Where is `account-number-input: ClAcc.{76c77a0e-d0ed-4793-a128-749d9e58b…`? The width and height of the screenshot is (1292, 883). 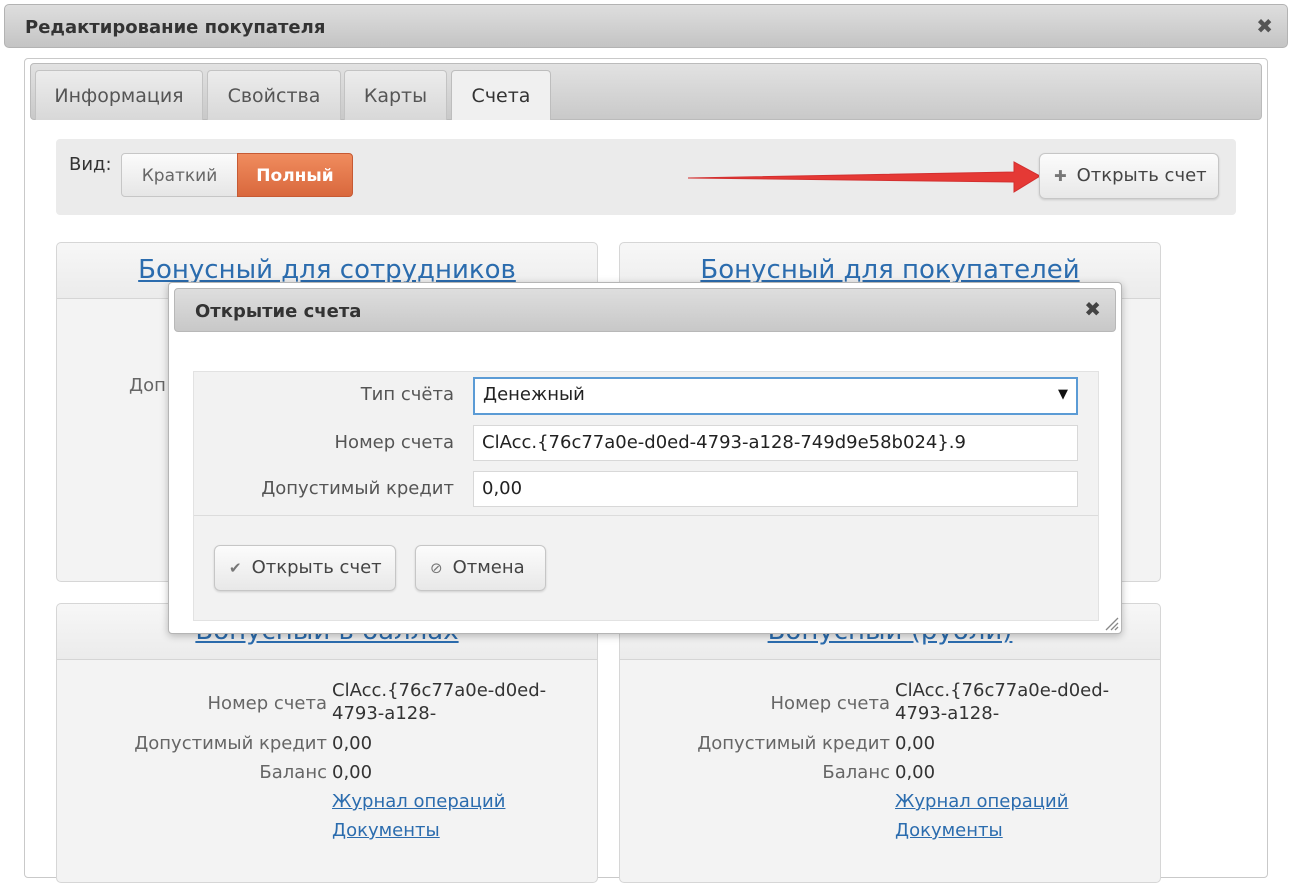
account-number-input: ClAcc.{76c77a0e-d0ed-4793-a128-749d9e58b… is located at coordinates (775, 443).